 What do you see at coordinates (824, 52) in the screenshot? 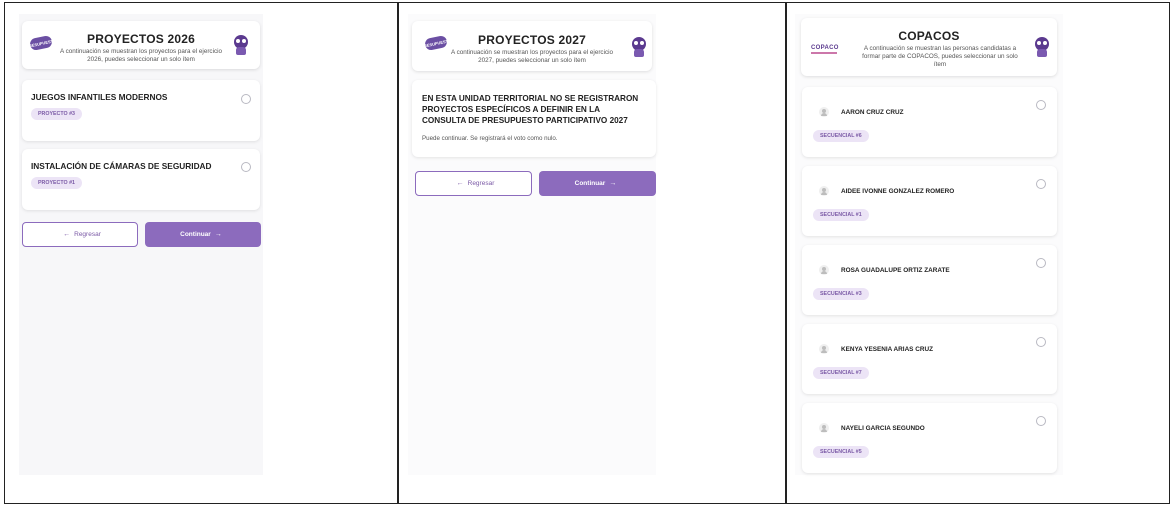
I see `copaco-logo: COPACO` at bounding box center [824, 52].